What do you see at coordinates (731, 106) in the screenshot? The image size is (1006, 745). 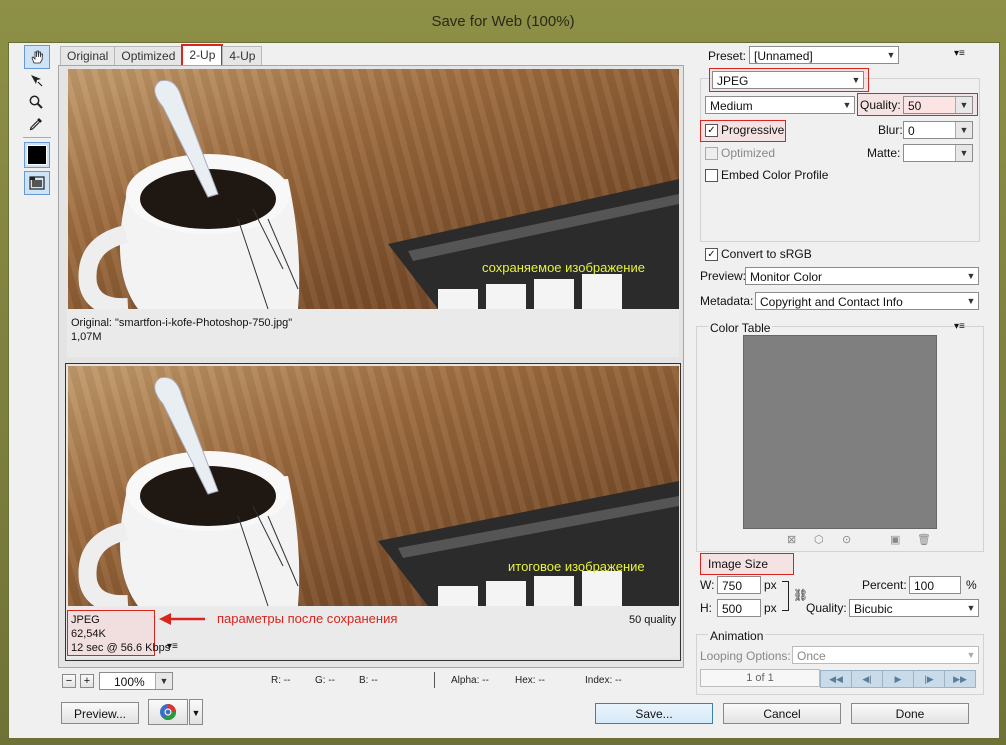 I see `compression-value: Medium` at bounding box center [731, 106].